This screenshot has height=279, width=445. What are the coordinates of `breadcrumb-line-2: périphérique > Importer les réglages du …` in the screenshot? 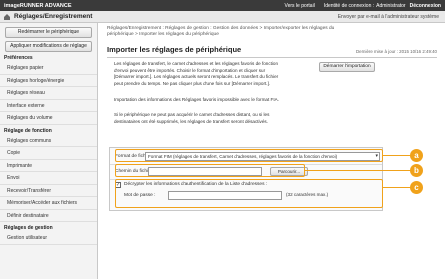 It's located at (274, 35).